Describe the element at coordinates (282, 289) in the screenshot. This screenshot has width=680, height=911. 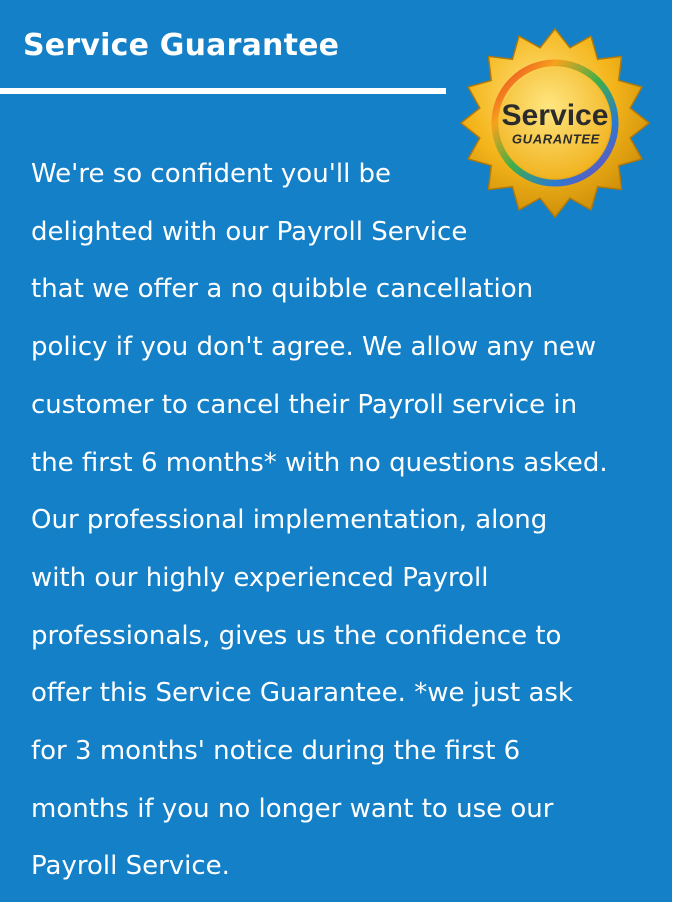
I see `body-line: that we offer a no quibble cancellation` at that location.